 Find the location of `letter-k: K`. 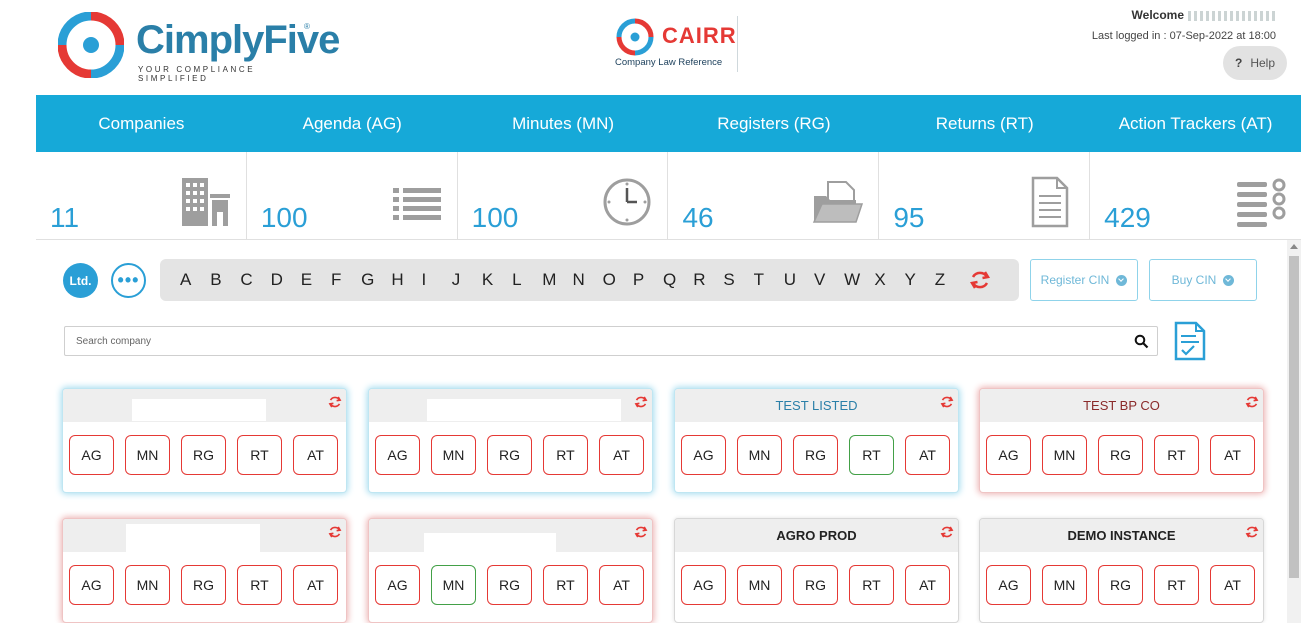

letter-k: K is located at coordinates (497, 280).